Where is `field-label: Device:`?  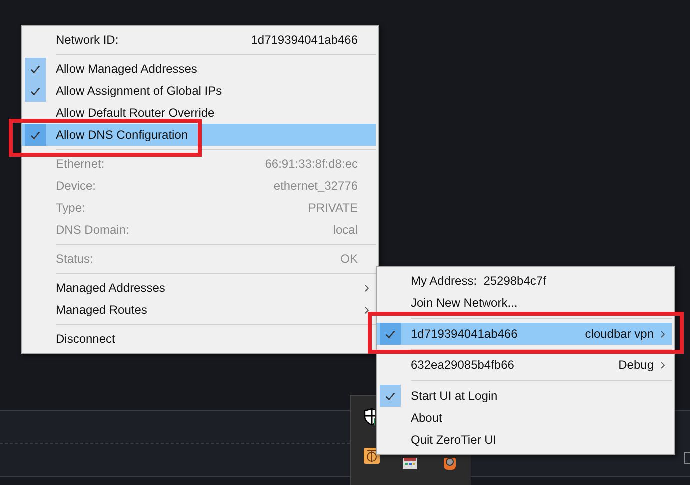 field-label: Device: is located at coordinates (77, 186).